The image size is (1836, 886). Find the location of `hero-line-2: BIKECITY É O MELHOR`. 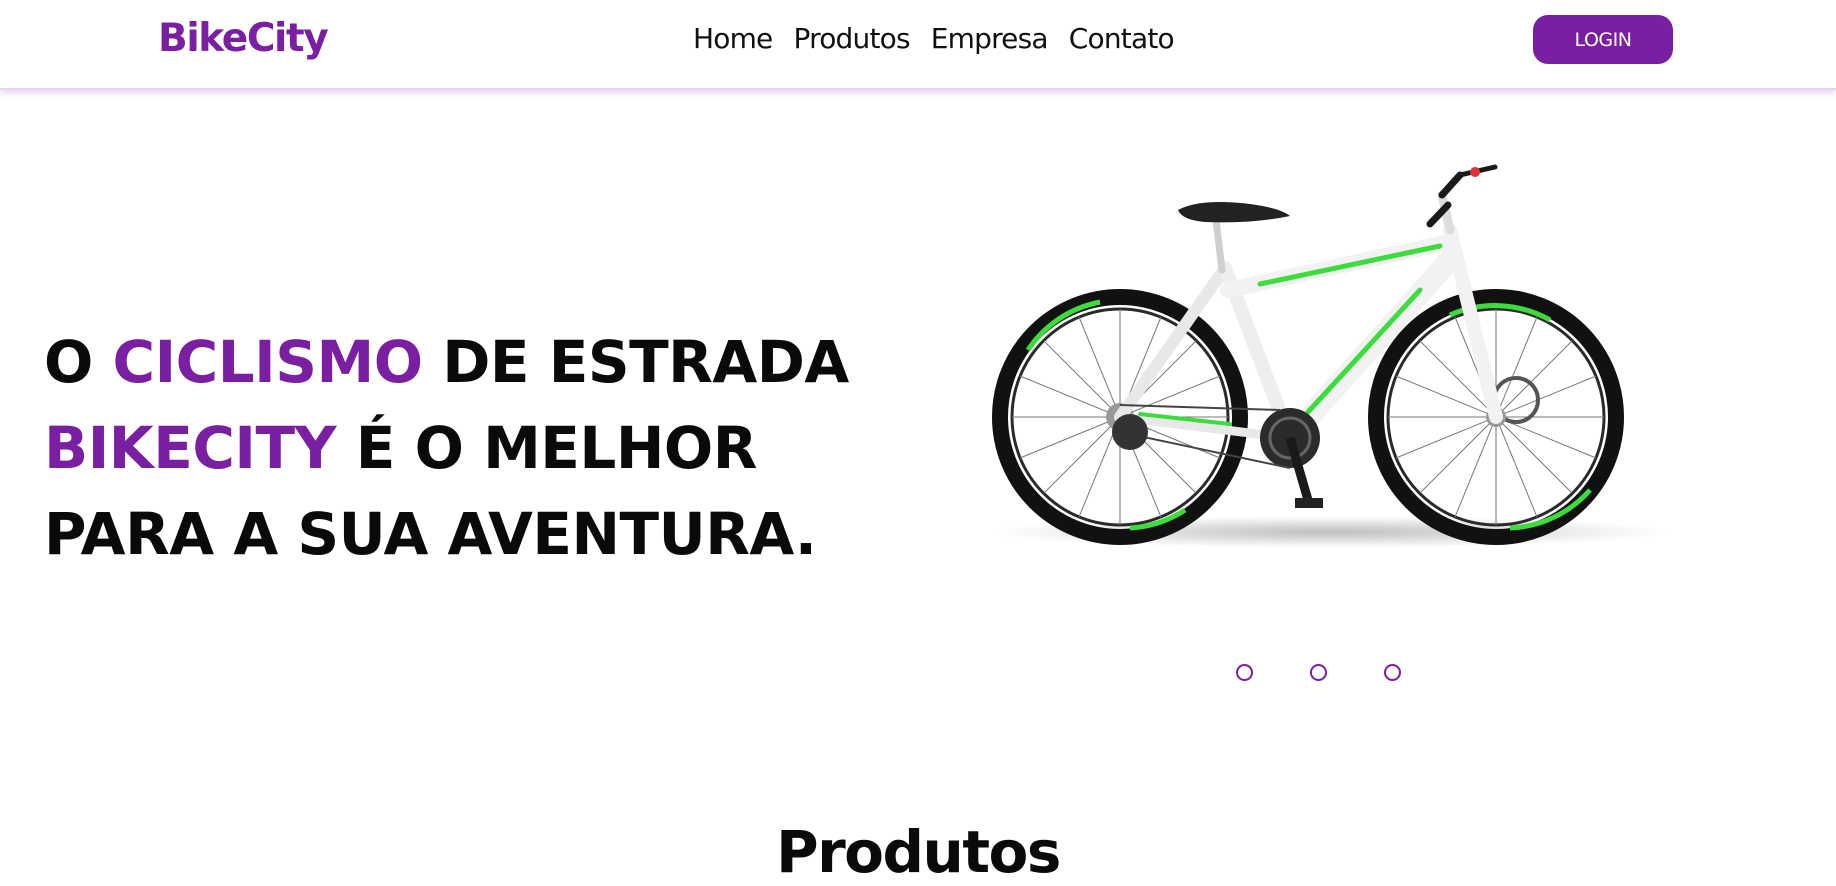

hero-line-2: BIKECITY É O MELHOR is located at coordinates (446, 448).